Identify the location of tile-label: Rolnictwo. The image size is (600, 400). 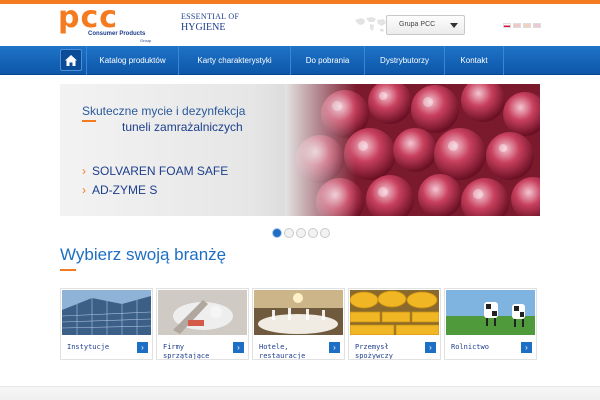
(470, 347).